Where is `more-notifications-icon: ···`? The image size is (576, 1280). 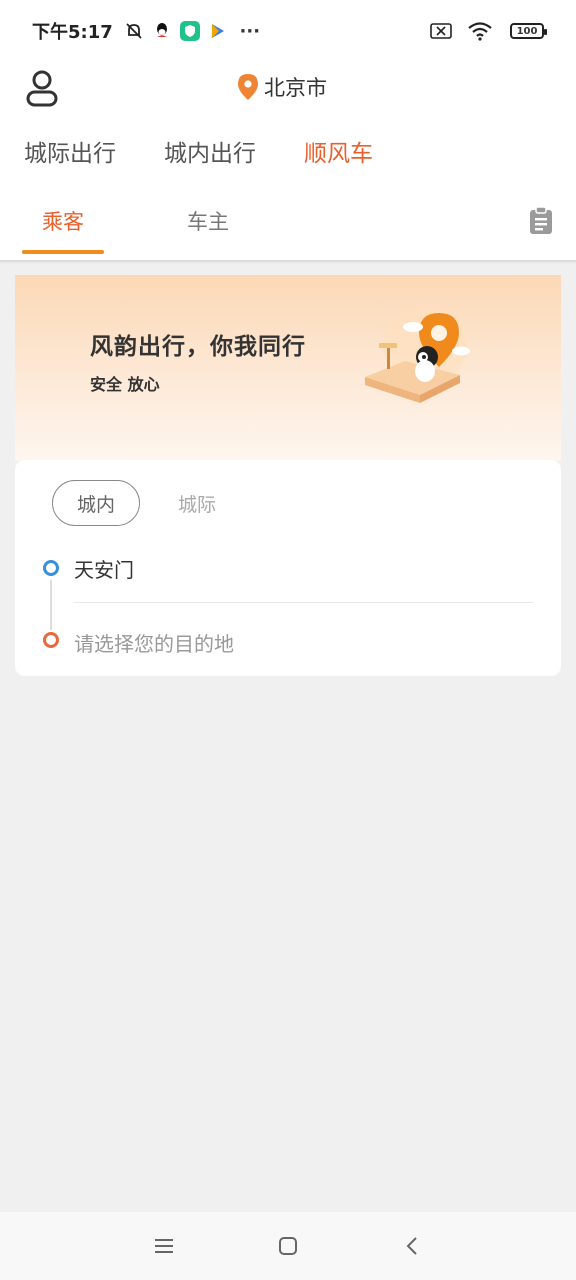
more-notifications-icon: ··· is located at coordinates (250, 31).